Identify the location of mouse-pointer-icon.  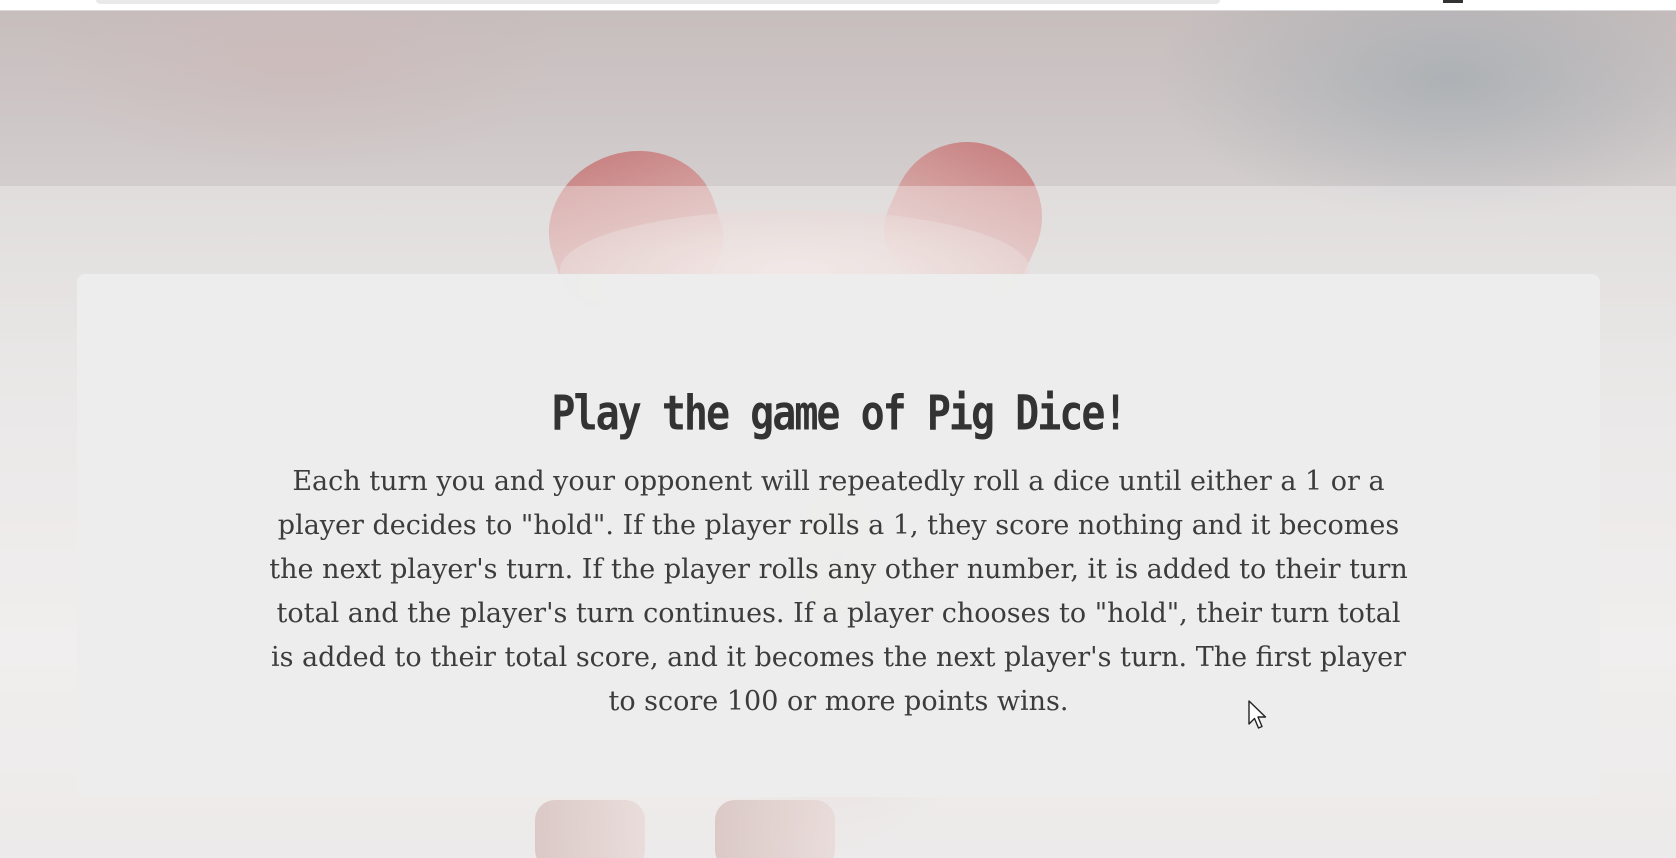
(1257, 714).